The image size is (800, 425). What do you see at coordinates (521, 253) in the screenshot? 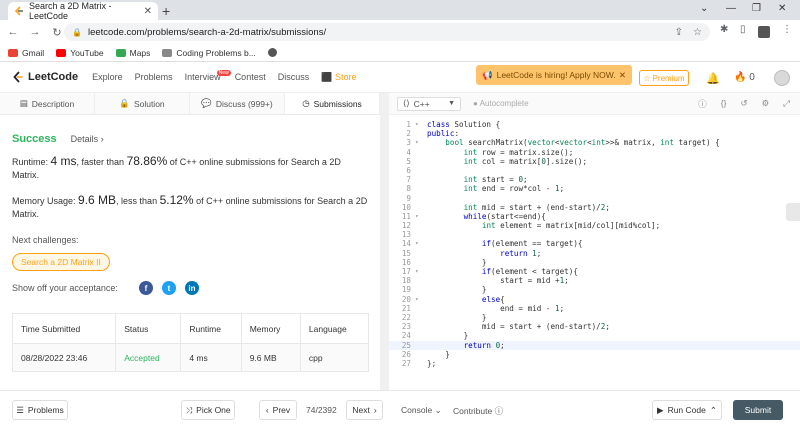
I see `code-text: return 1;` at bounding box center [521, 253].